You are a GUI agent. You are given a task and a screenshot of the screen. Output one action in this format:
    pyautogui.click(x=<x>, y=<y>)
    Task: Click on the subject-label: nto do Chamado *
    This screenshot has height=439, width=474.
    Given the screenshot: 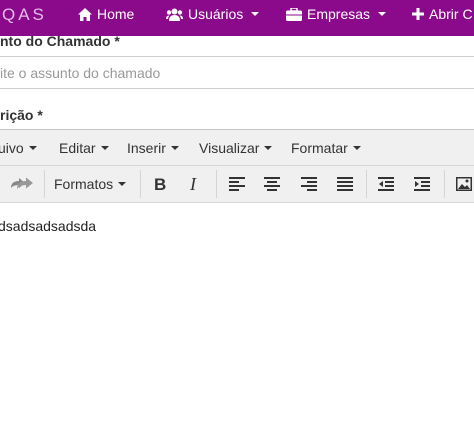 What is the action you would take?
    pyautogui.click(x=60, y=41)
    